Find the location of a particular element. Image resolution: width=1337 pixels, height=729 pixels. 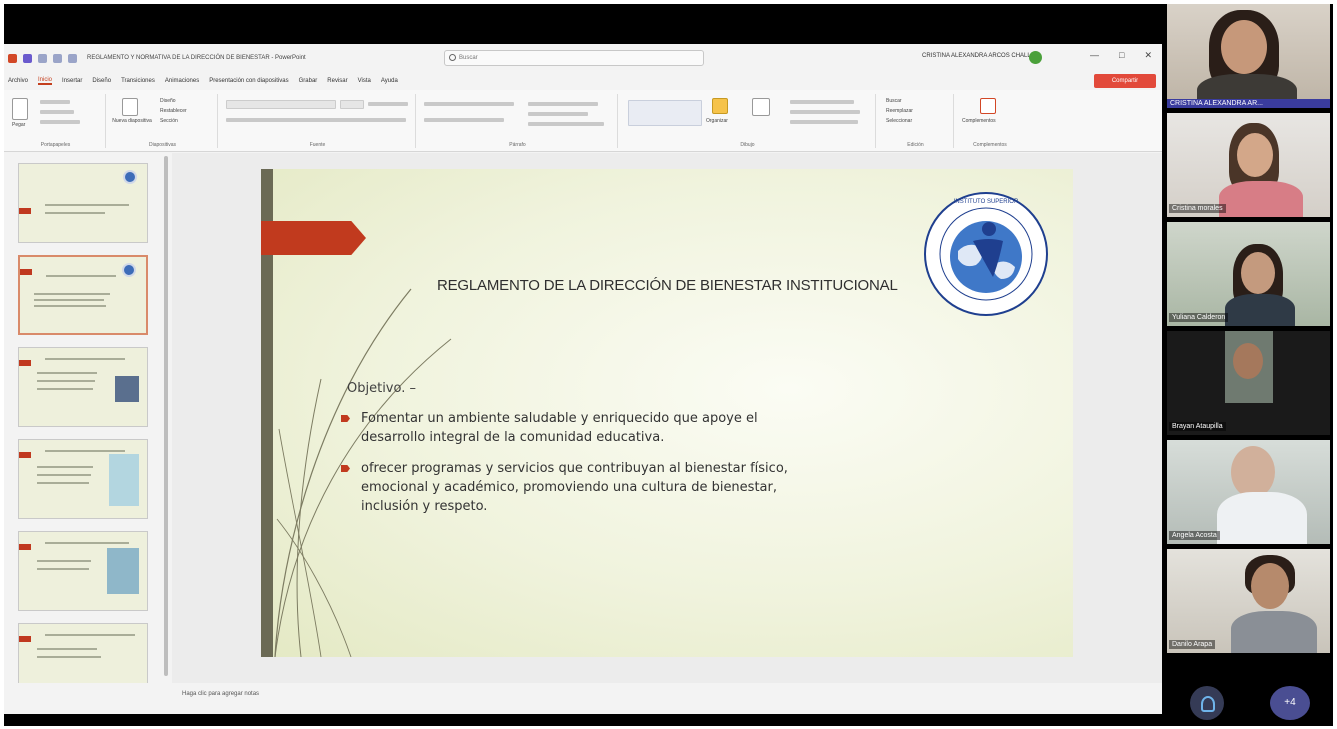

find-button: Buscar is located at coordinates (894, 101).